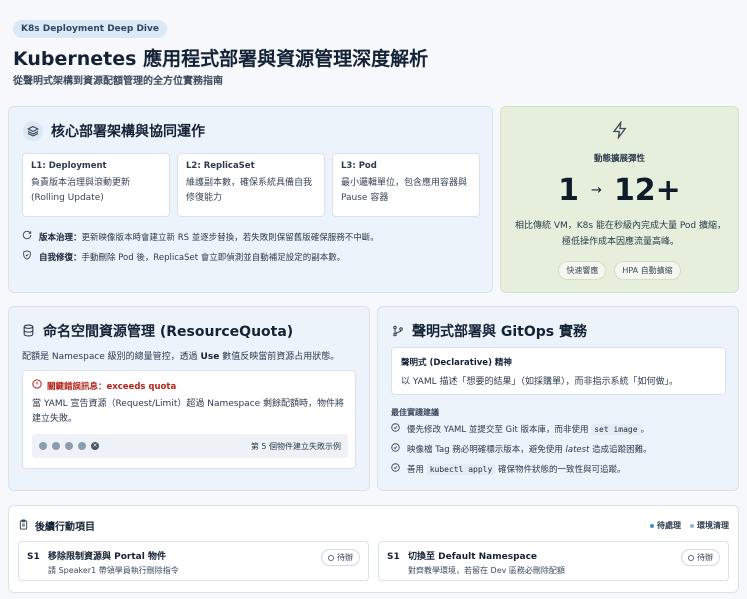 The image size is (747, 599). I want to click on progress-label: 第 5 個物件建立失敗示例, so click(295, 446).